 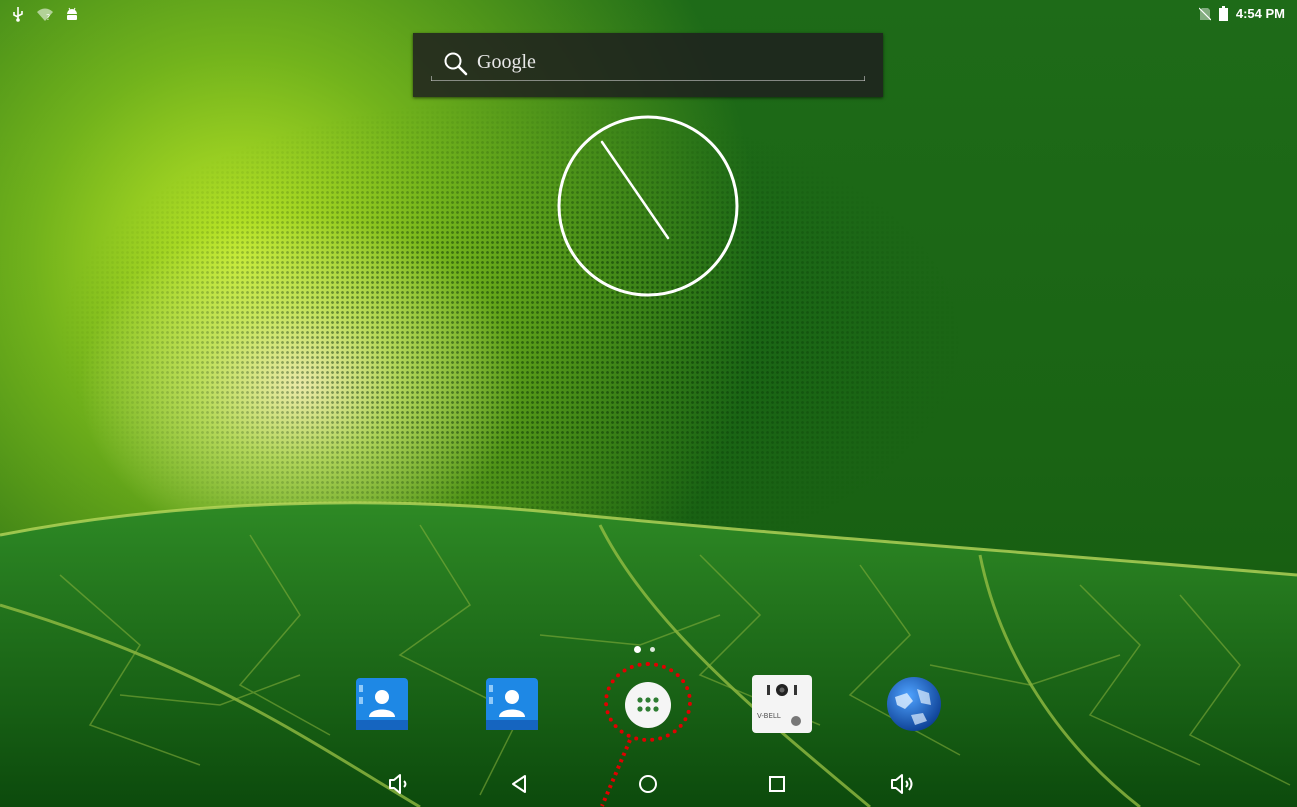 What do you see at coordinates (644, 649) in the screenshot?
I see `page-indicator` at bounding box center [644, 649].